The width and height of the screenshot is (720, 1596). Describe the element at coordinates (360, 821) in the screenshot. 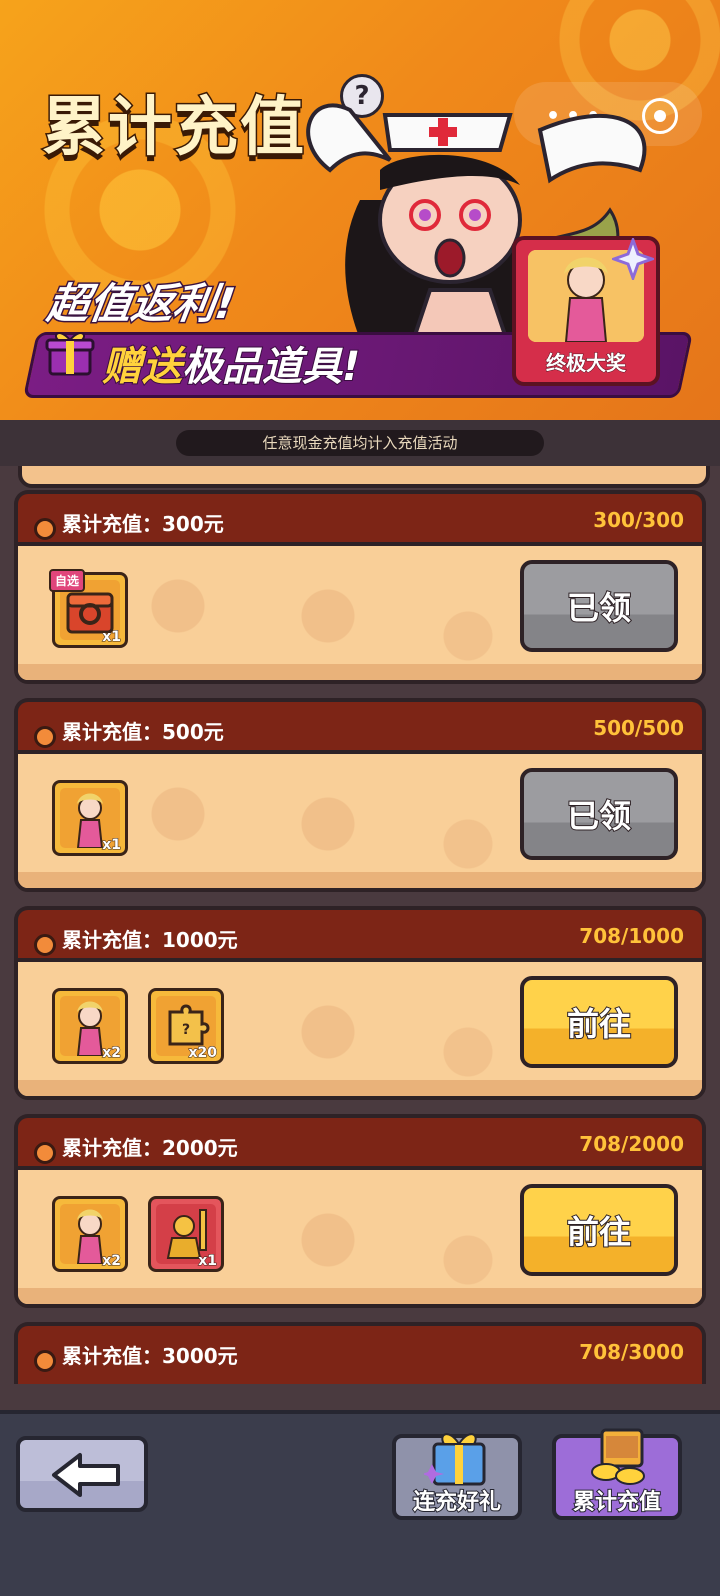

I see `tier-body: x1 已领` at that location.